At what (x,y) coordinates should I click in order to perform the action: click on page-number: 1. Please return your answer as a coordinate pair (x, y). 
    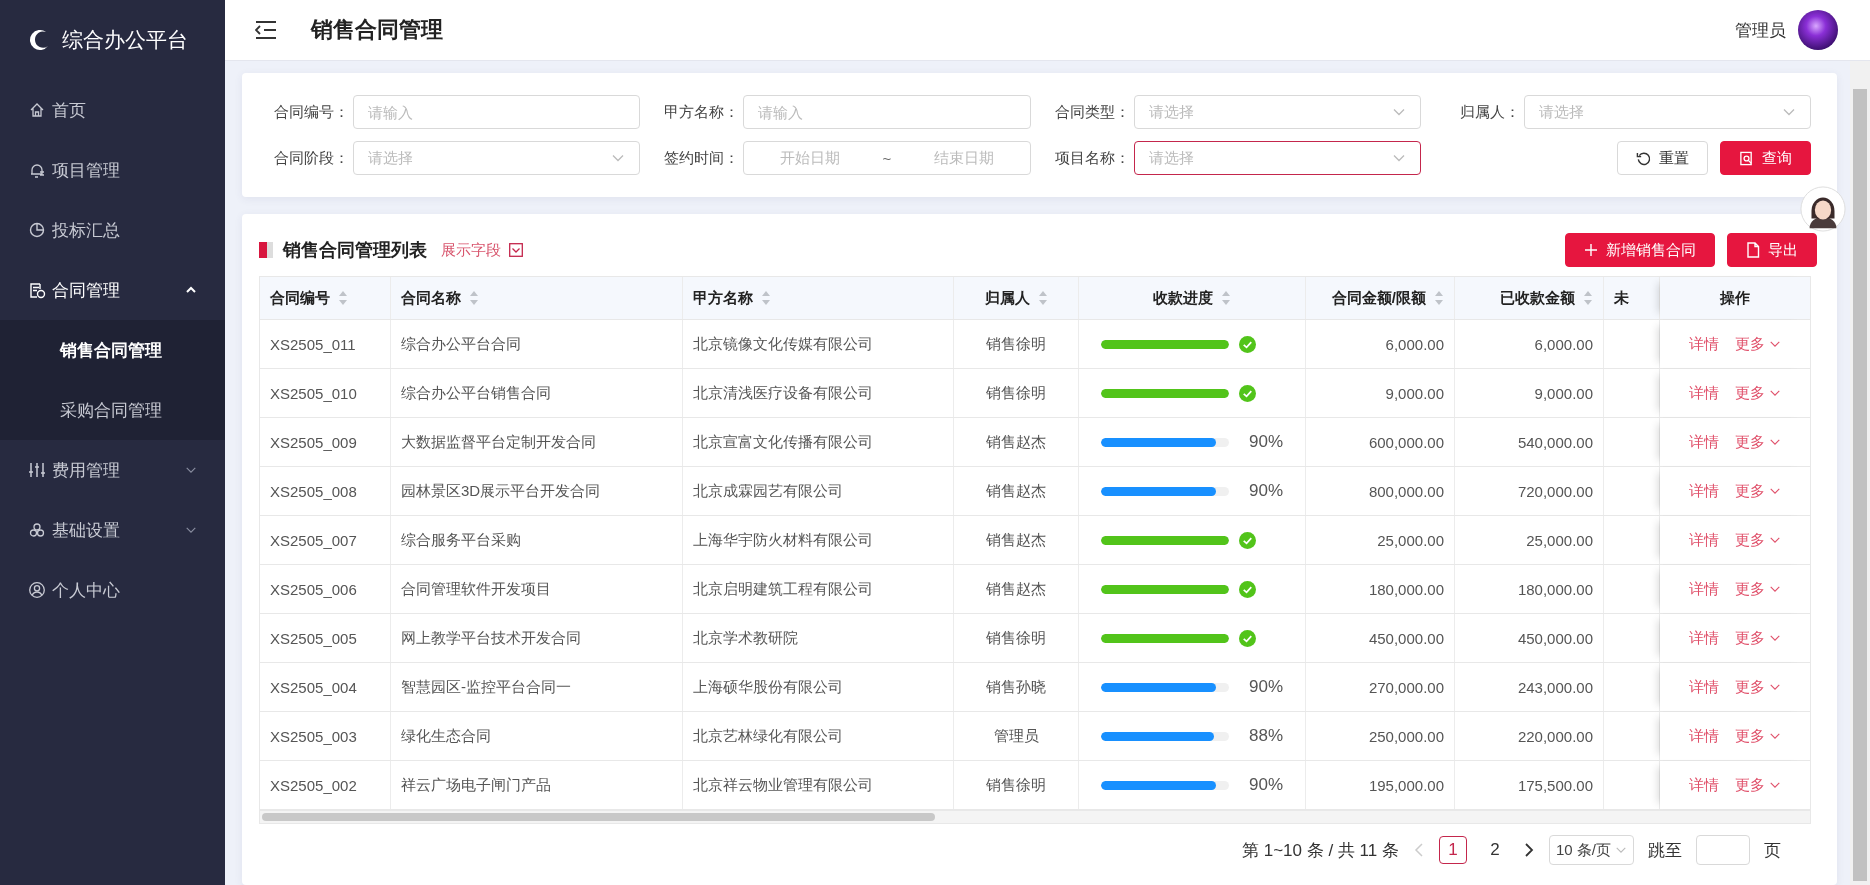
    Looking at the image, I should click on (1452, 850).